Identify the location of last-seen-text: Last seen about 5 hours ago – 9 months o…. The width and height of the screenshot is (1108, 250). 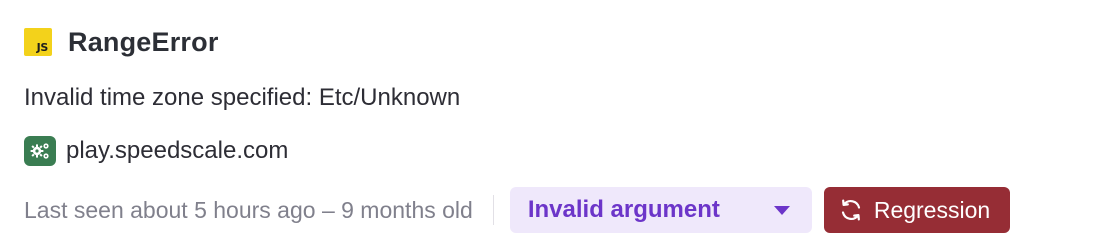
(248, 209).